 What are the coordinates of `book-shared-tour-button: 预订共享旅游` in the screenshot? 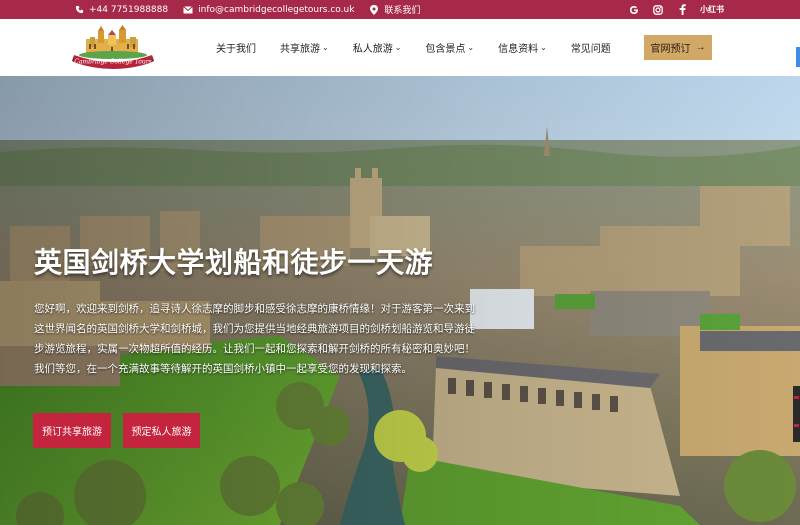 It's located at (72, 430).